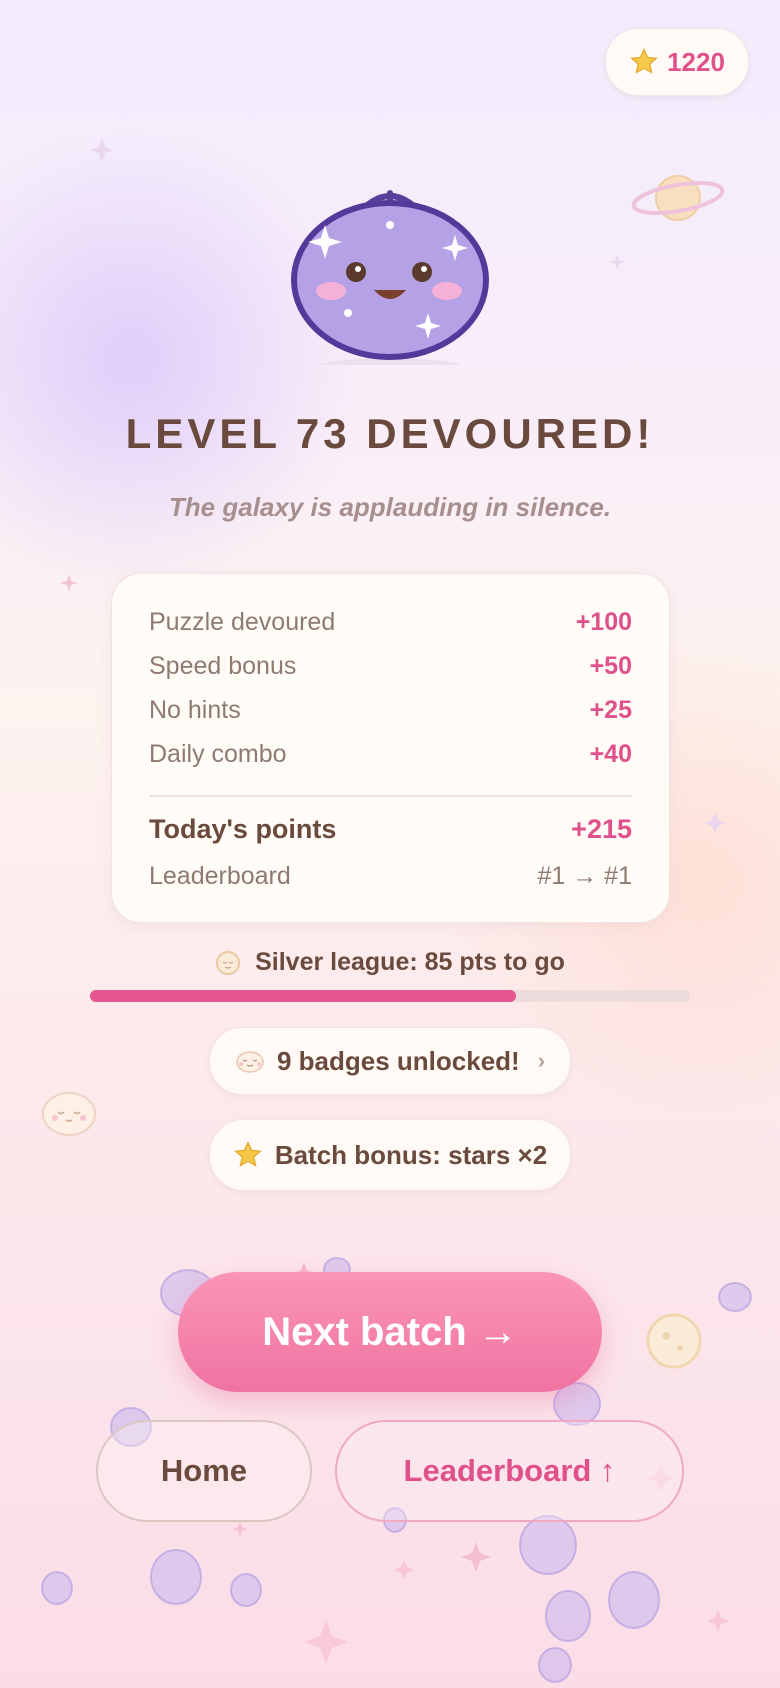  I want to click on total-row: Today's points +215, so click(390, 829).